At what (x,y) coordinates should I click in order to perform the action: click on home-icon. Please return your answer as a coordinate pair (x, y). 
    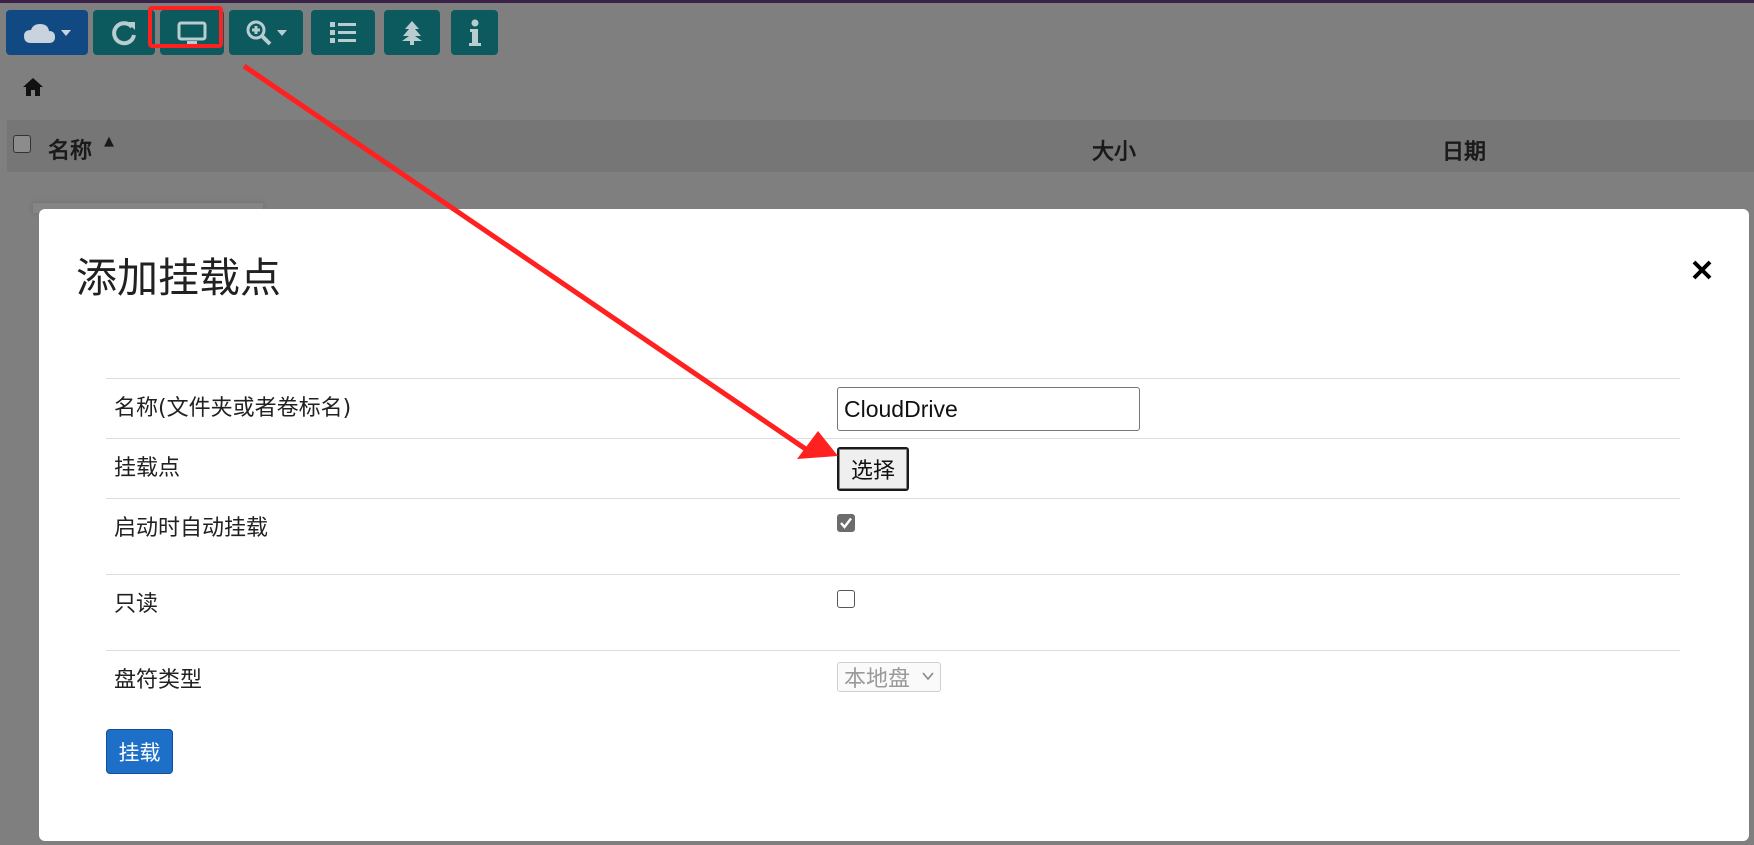
    Looking at the image, I should click on (33, 87).